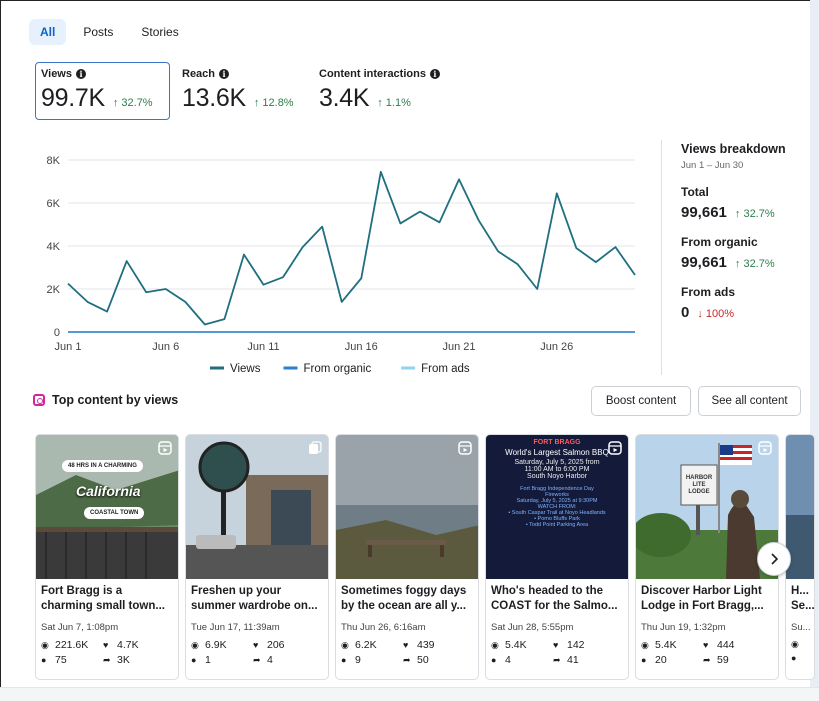  Describe the element at coordinates (733, 149) in the screenshot. I see `breakdown-title: Views breakdown` at that location.